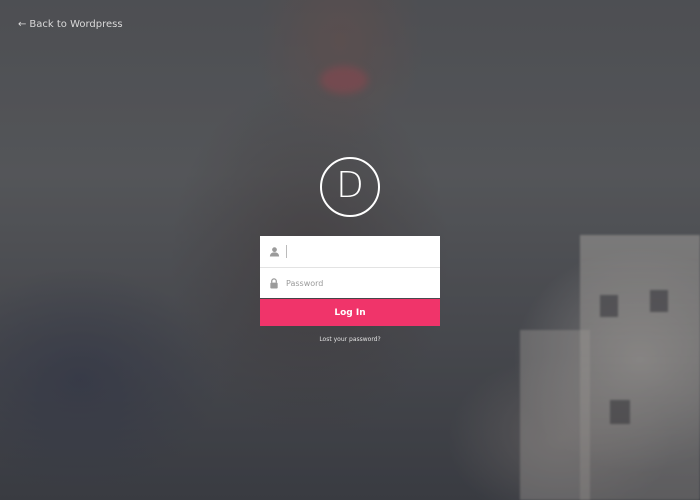 Image resolution: width=700 pixels, height=500 pixels. What do you see at coordinates (350, 312) in the screenshot?
I see `login-button: Log In` at bounding box center [350, 312].